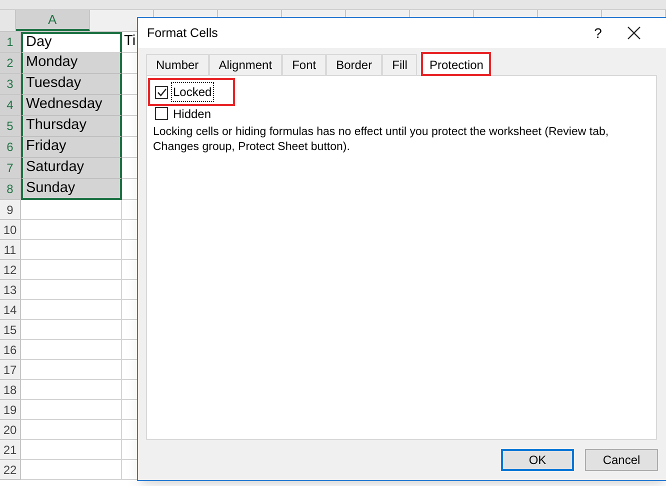 This screenshot has width=666, height=486. I want to click on table-cell: Thursday, so click(71, 126).